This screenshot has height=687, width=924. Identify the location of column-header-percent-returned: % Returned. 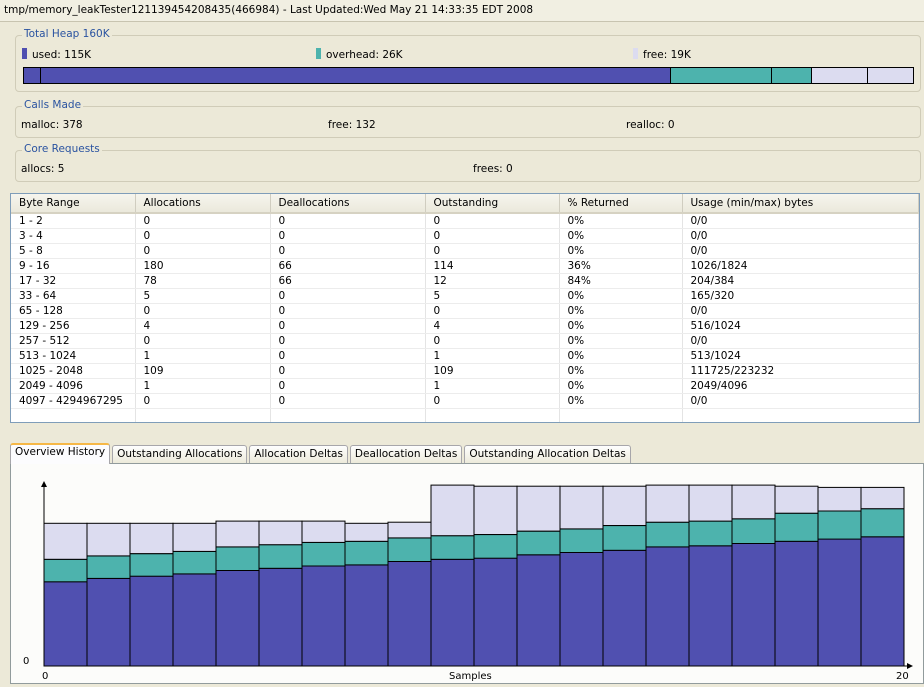
(621, 204).